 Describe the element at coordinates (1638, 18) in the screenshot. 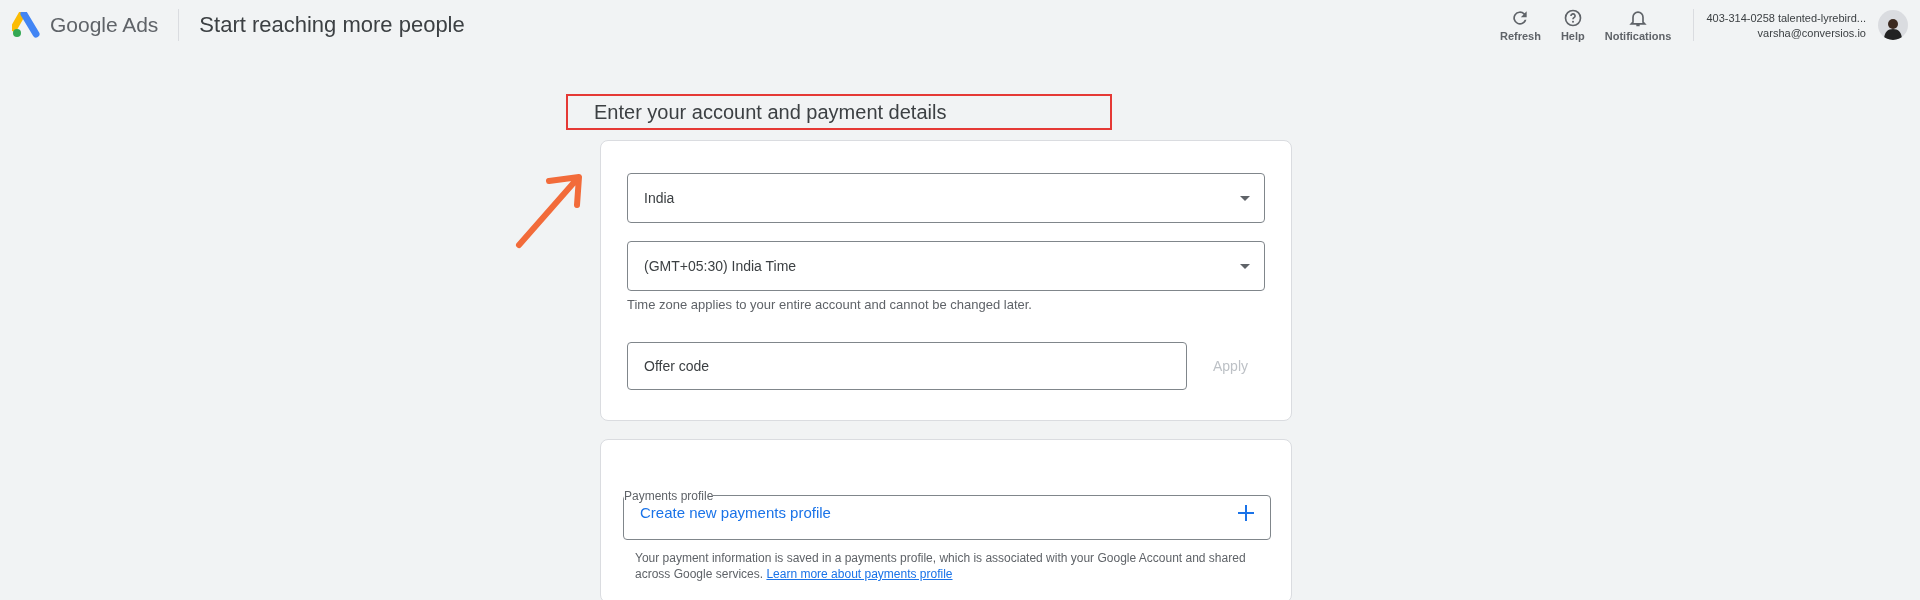

I see `bell-icon` at that location.